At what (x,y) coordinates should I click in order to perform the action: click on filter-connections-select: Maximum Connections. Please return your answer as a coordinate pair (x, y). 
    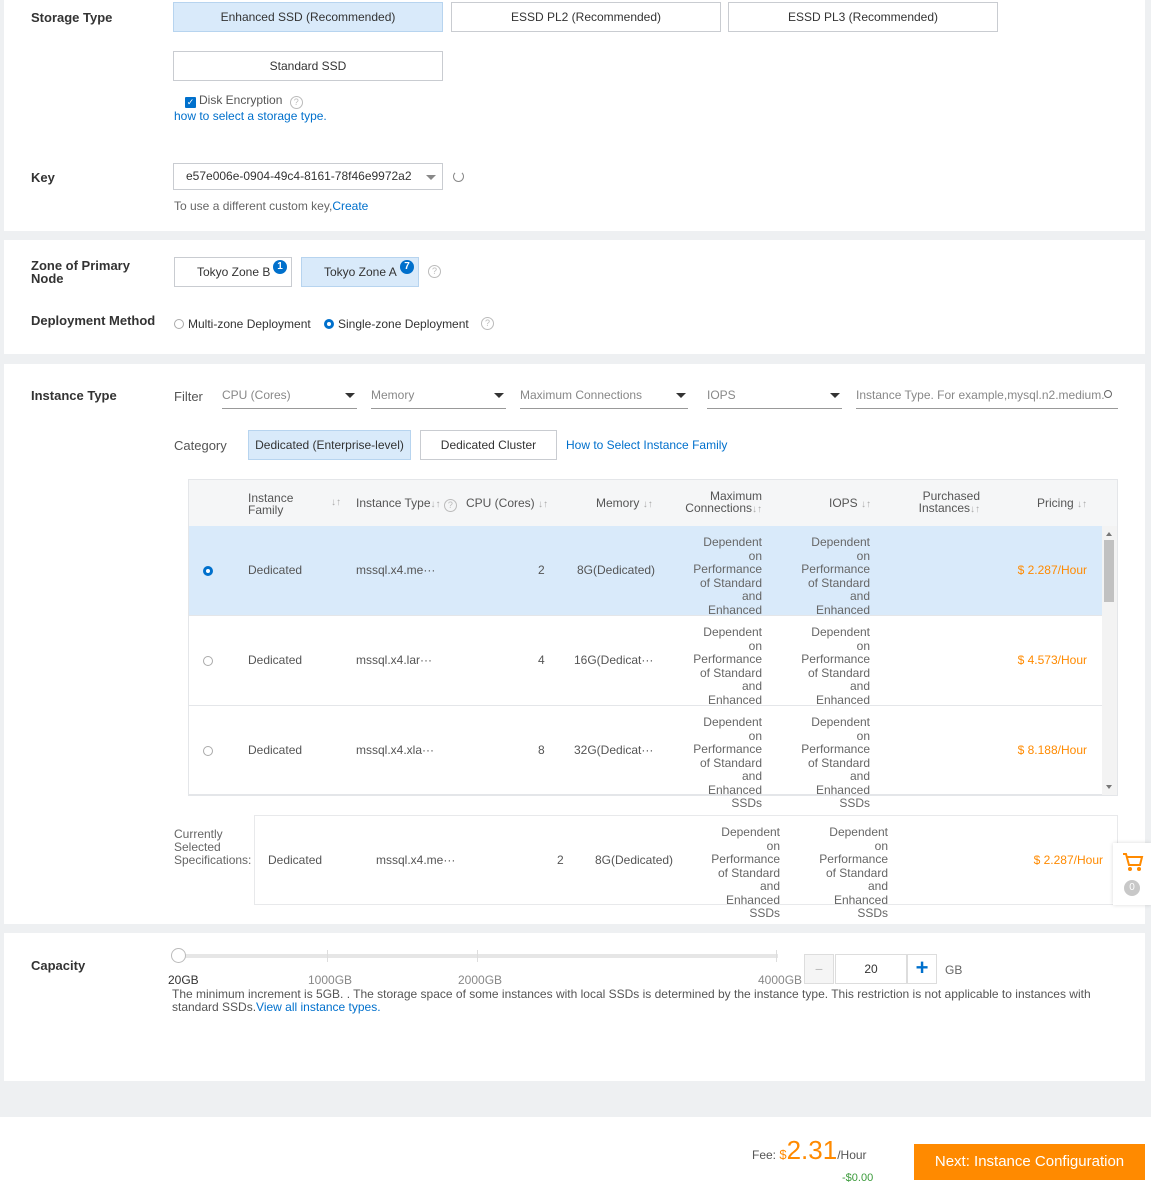
    Looking at the image, I should click on (604, 396).